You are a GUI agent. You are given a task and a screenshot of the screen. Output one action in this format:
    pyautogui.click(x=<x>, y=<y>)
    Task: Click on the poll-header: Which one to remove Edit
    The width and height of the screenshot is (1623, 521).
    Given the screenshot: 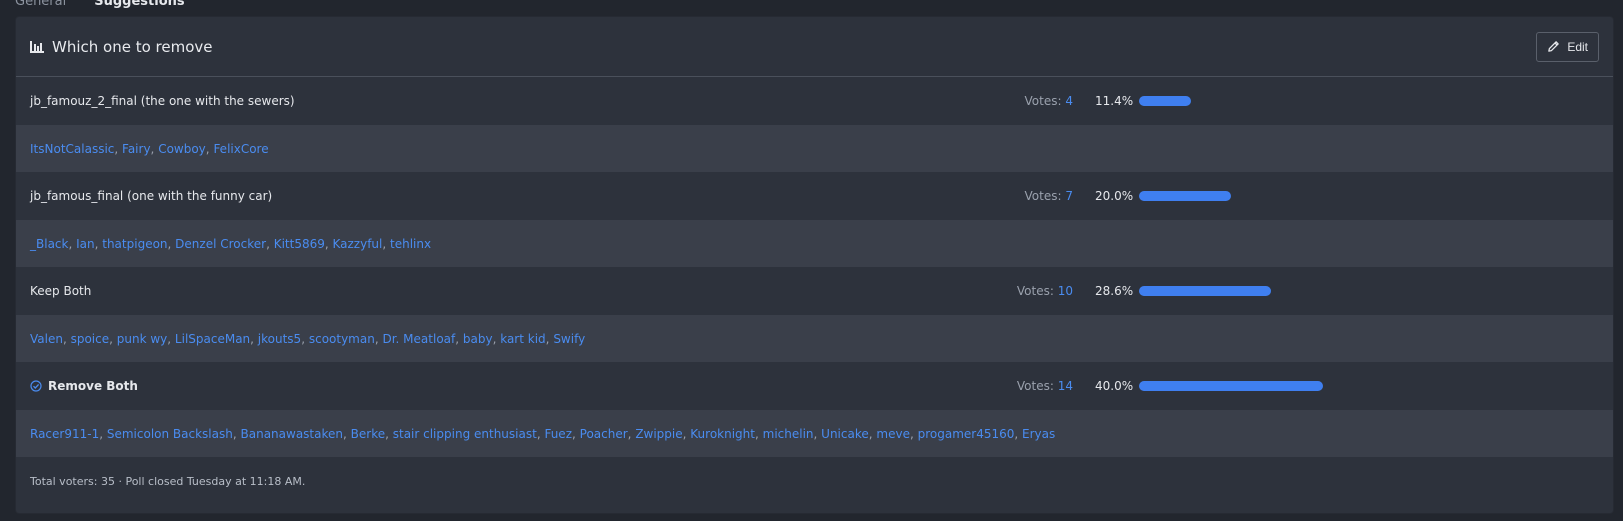 What is the action you would take?
    pyautogui.click(x=814, y=47)
    